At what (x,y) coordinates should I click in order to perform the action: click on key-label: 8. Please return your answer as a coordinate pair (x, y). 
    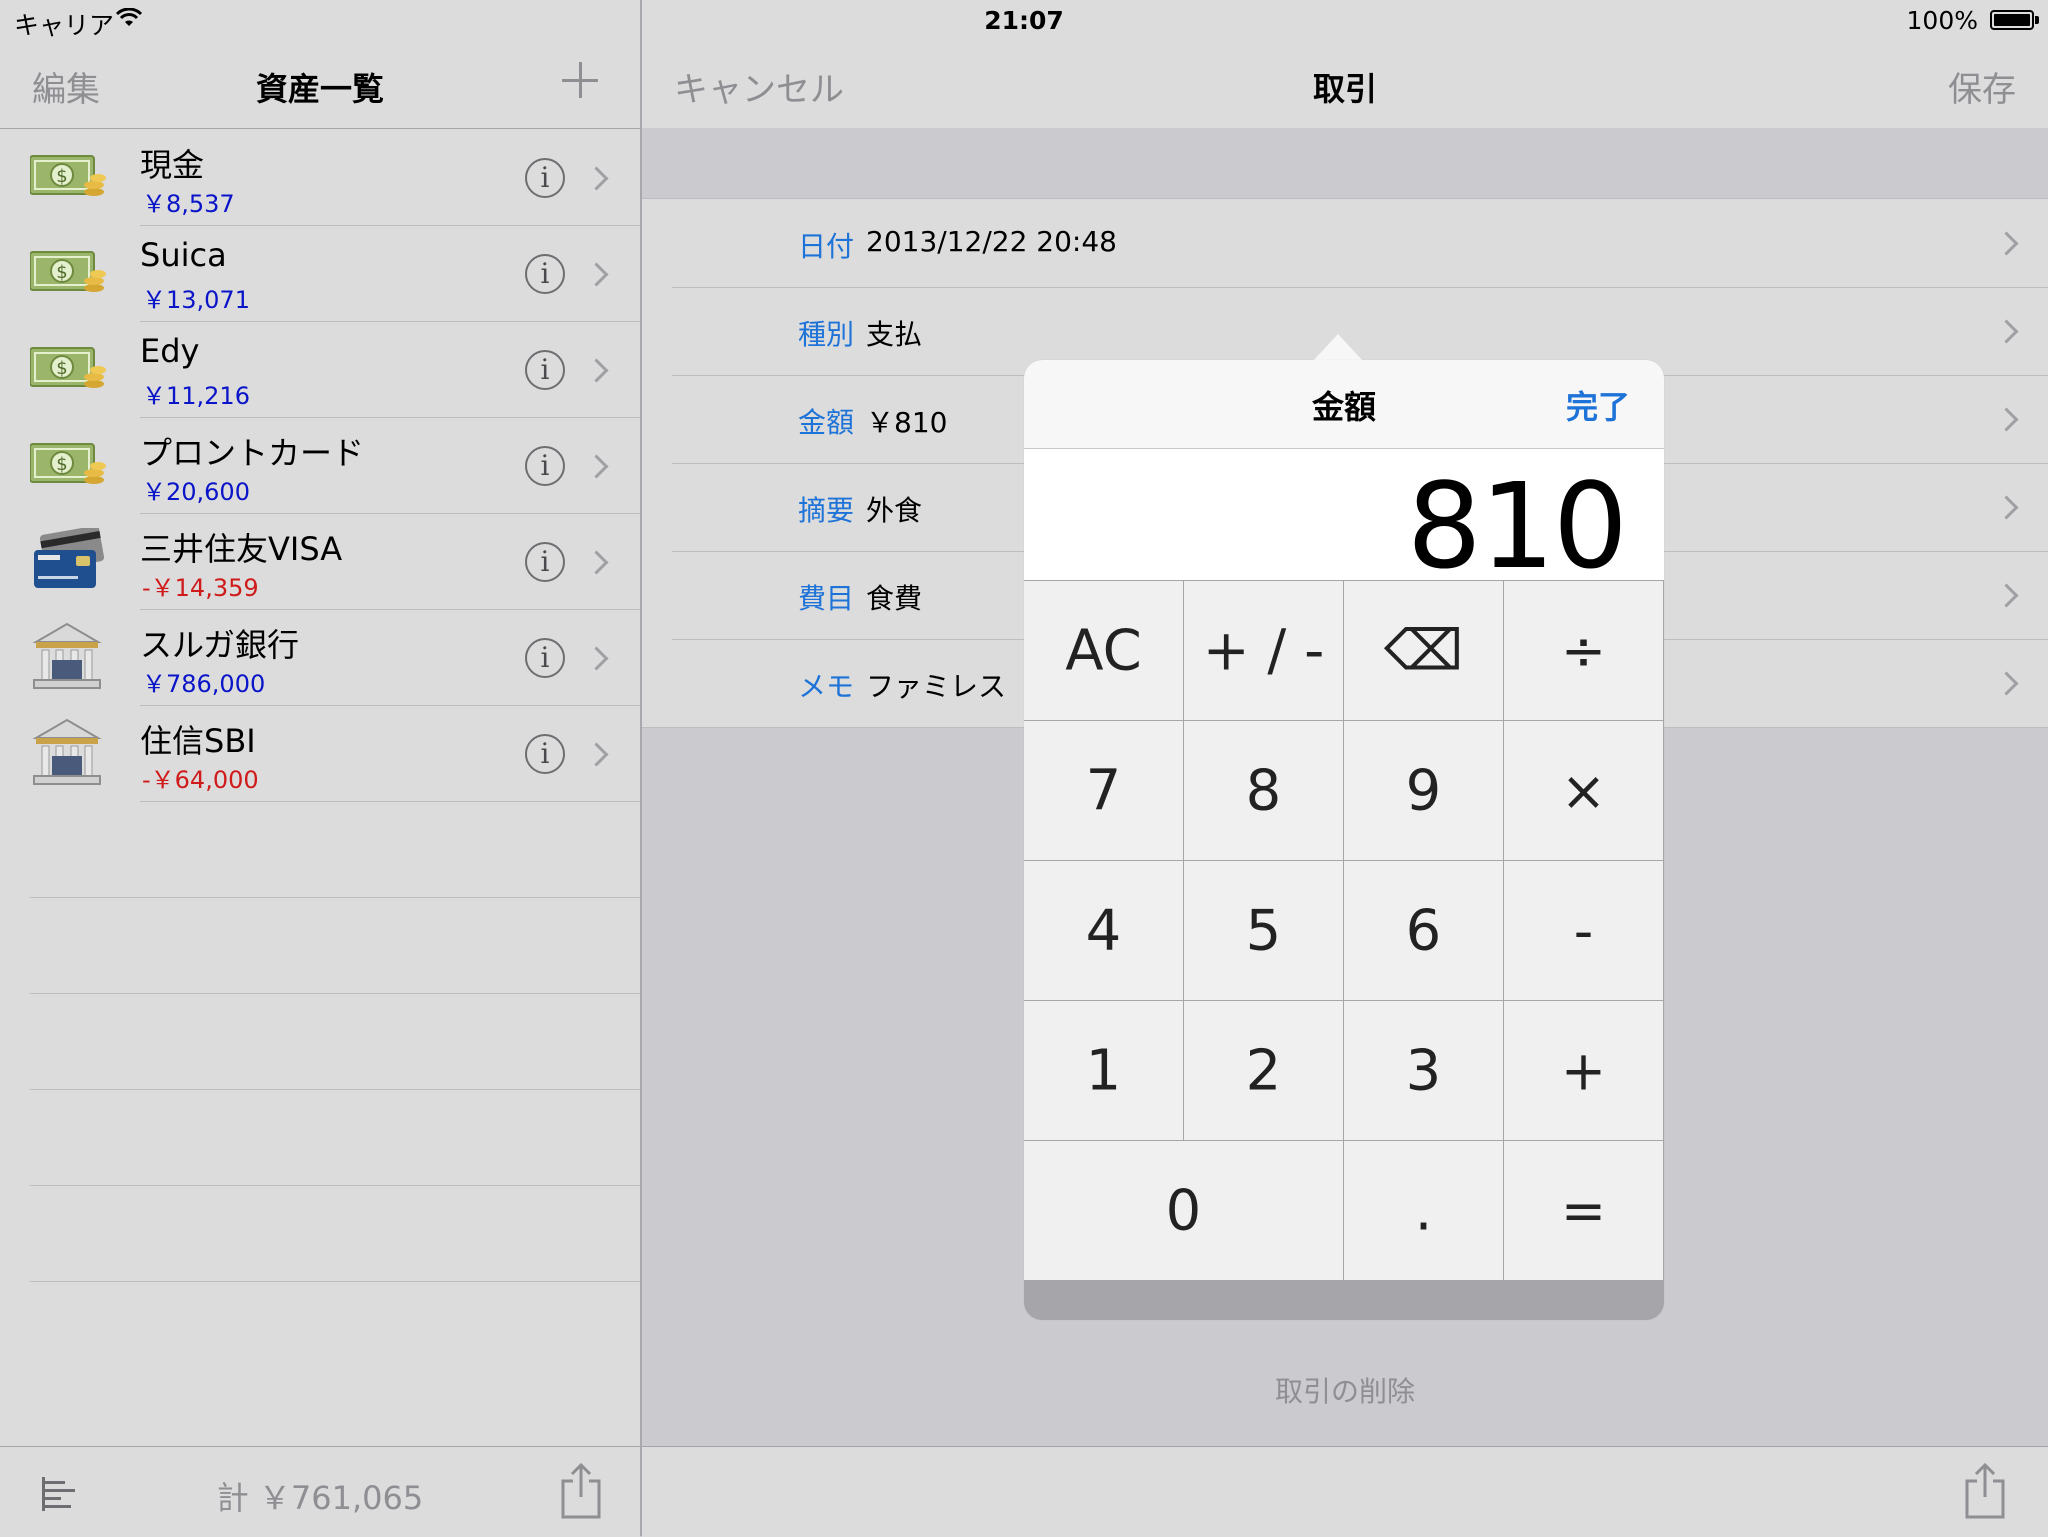
    Looking at the image, I should click on (1263, 790).